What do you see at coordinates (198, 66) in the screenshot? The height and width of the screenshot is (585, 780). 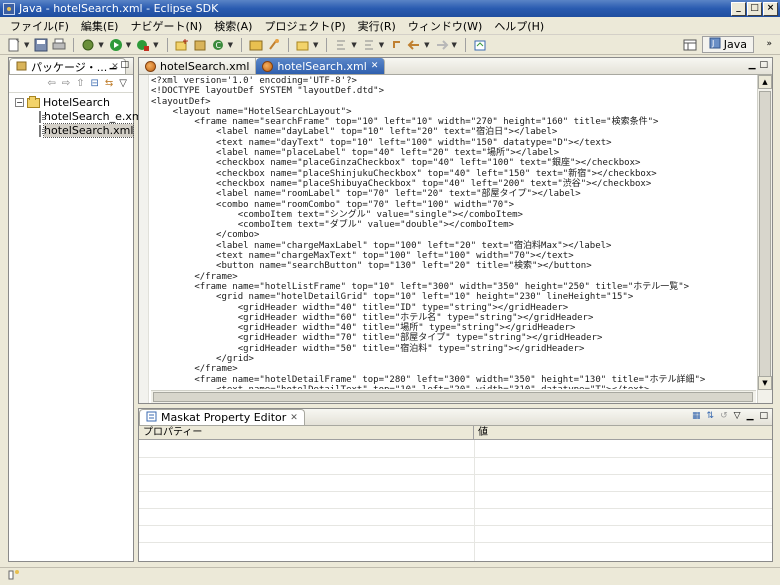 I see `tab-editor-file: hotelSearch.xml` at bounding box center [198, 66].